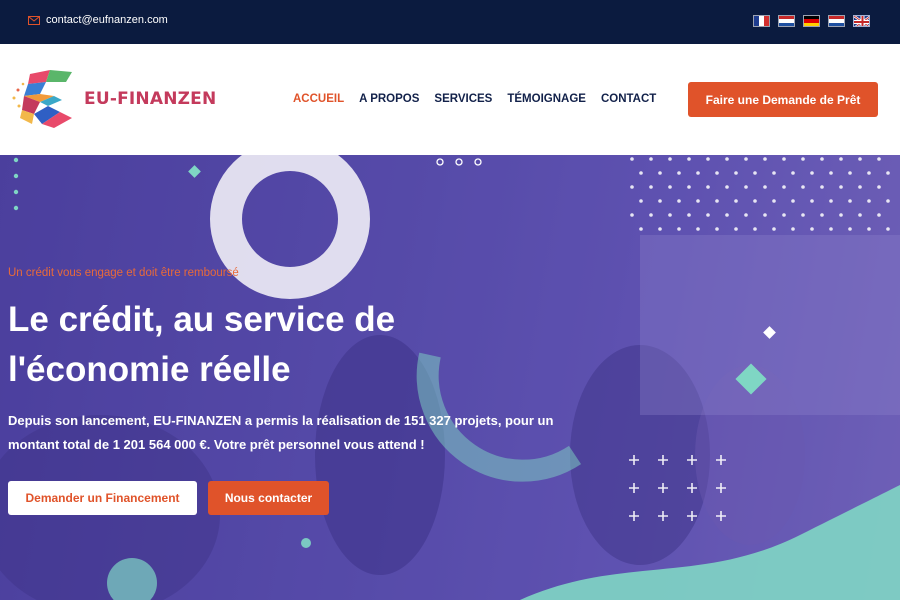 The width and height of the screenshot is (900, 600). I want to click on nav-contact: CONTACT, so click(628, 99).